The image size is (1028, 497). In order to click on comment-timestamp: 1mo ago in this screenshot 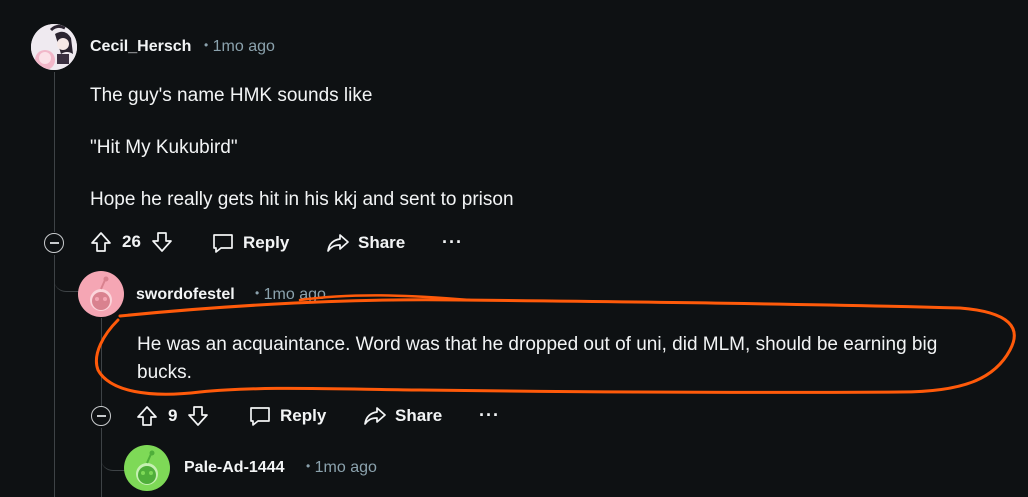, I will do `click(346, 467)`.